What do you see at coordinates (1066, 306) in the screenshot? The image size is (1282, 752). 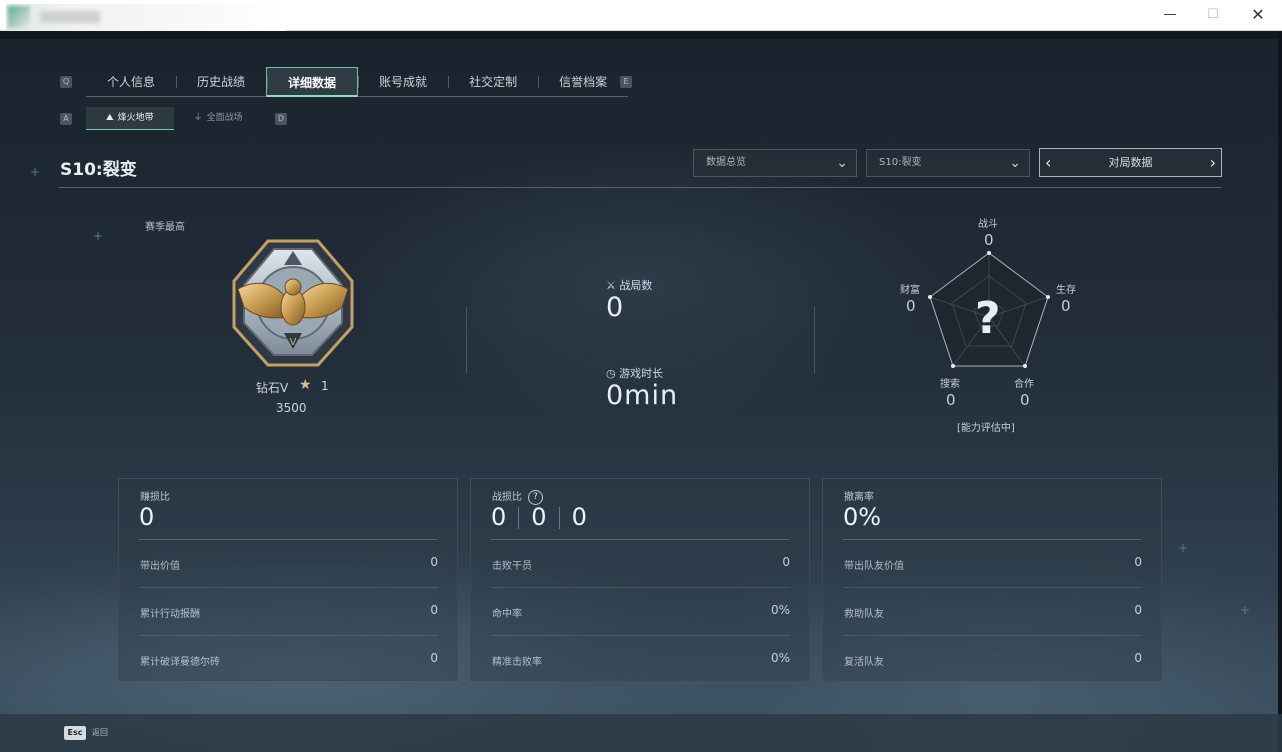 I see `radar-value-survival: 0` at bounding box center [1066, 306].